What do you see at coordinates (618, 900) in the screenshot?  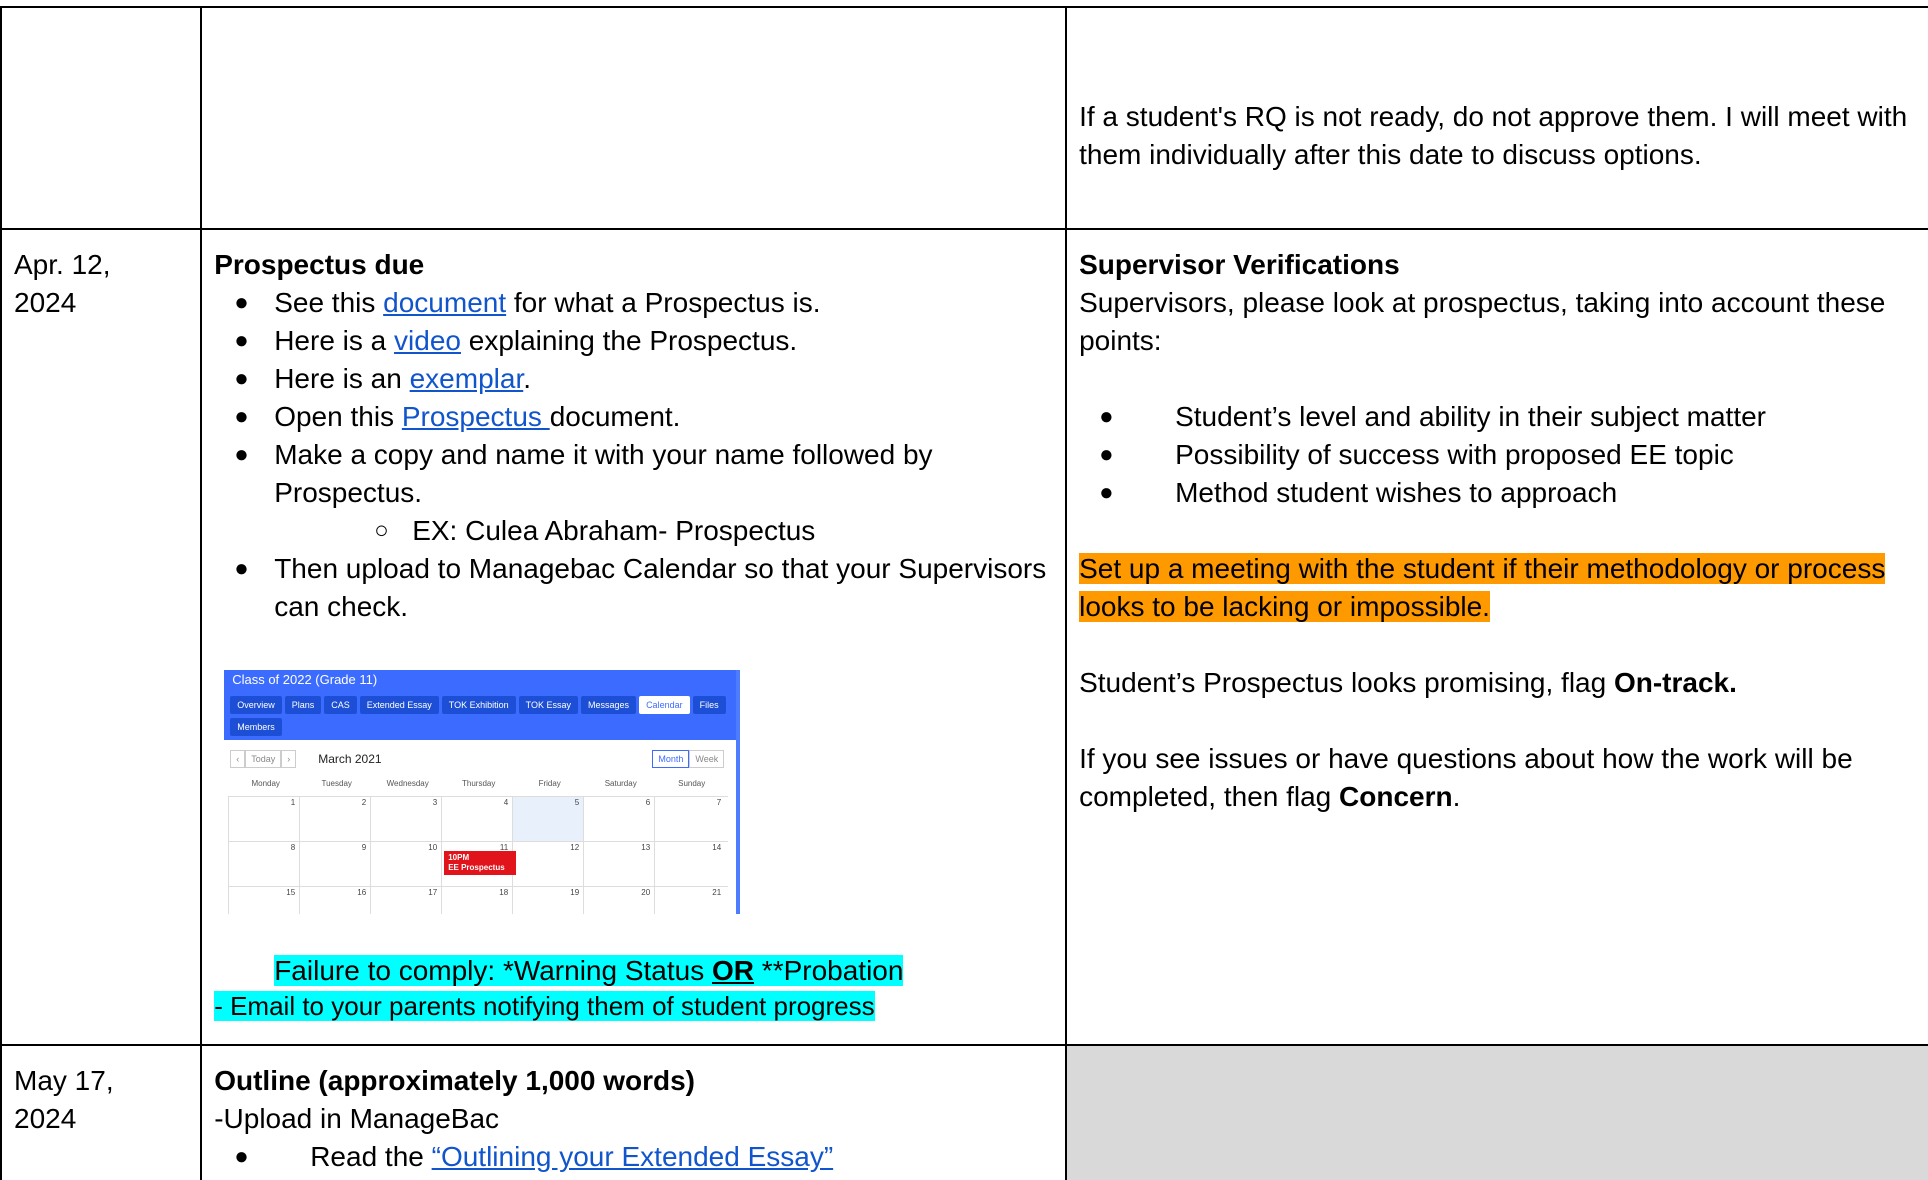 I see `calendar-day: 20` at bounding box center [618, 900].